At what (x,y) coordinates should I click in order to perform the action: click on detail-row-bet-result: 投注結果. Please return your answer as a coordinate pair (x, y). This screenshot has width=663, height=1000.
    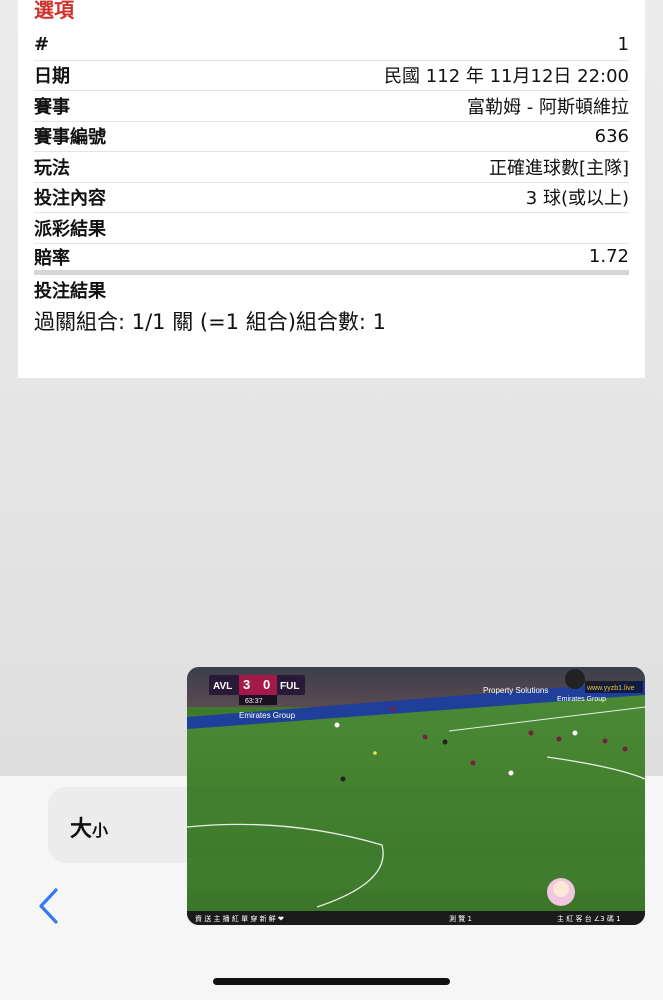
    Looking at the image, I should click on (331, 290).